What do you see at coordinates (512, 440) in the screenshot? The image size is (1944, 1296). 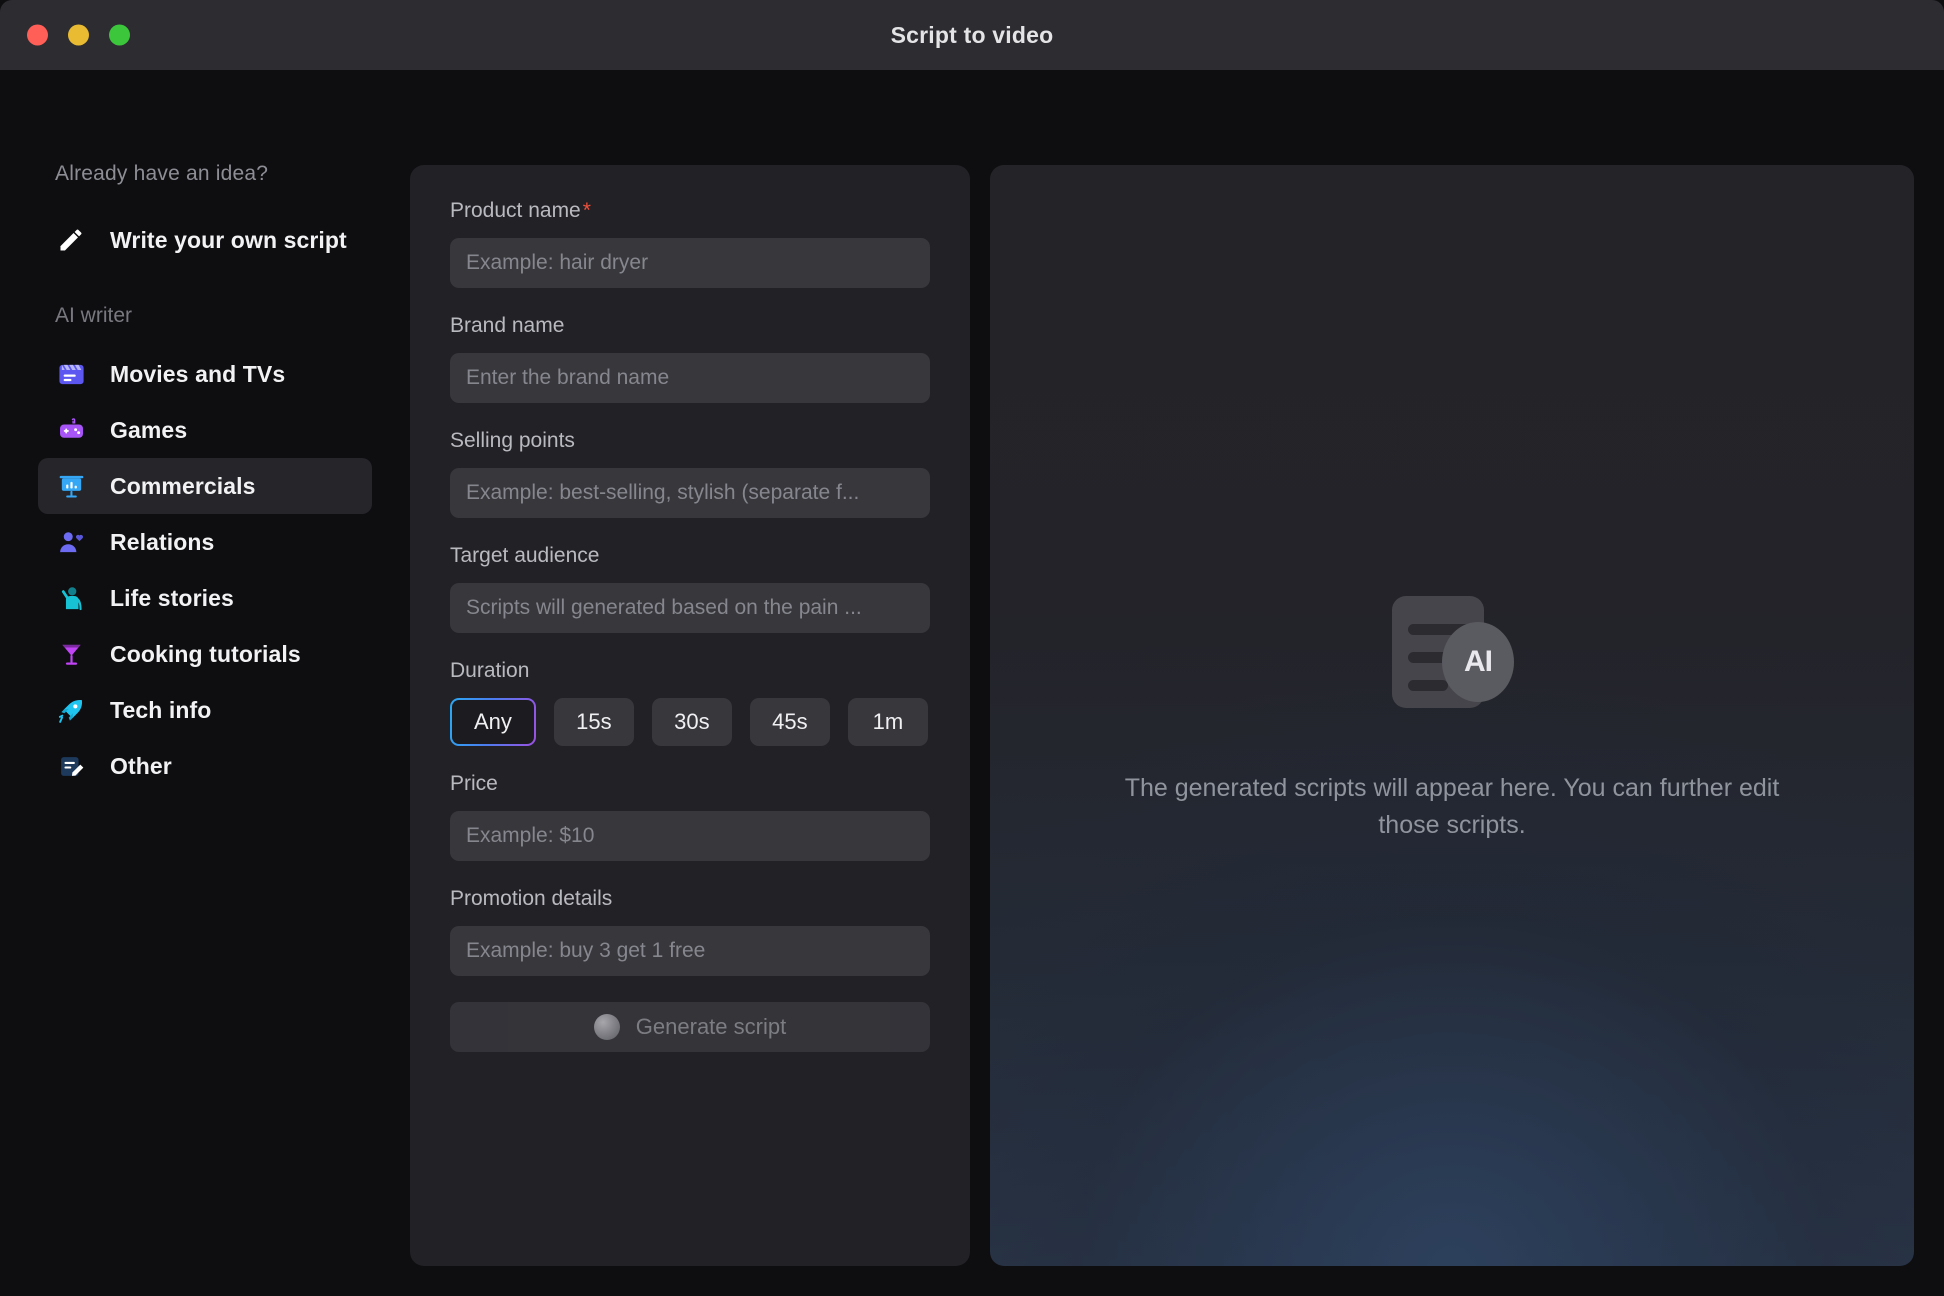 I see `selling-points-label: Selling points` at bounding box center [512, 440].